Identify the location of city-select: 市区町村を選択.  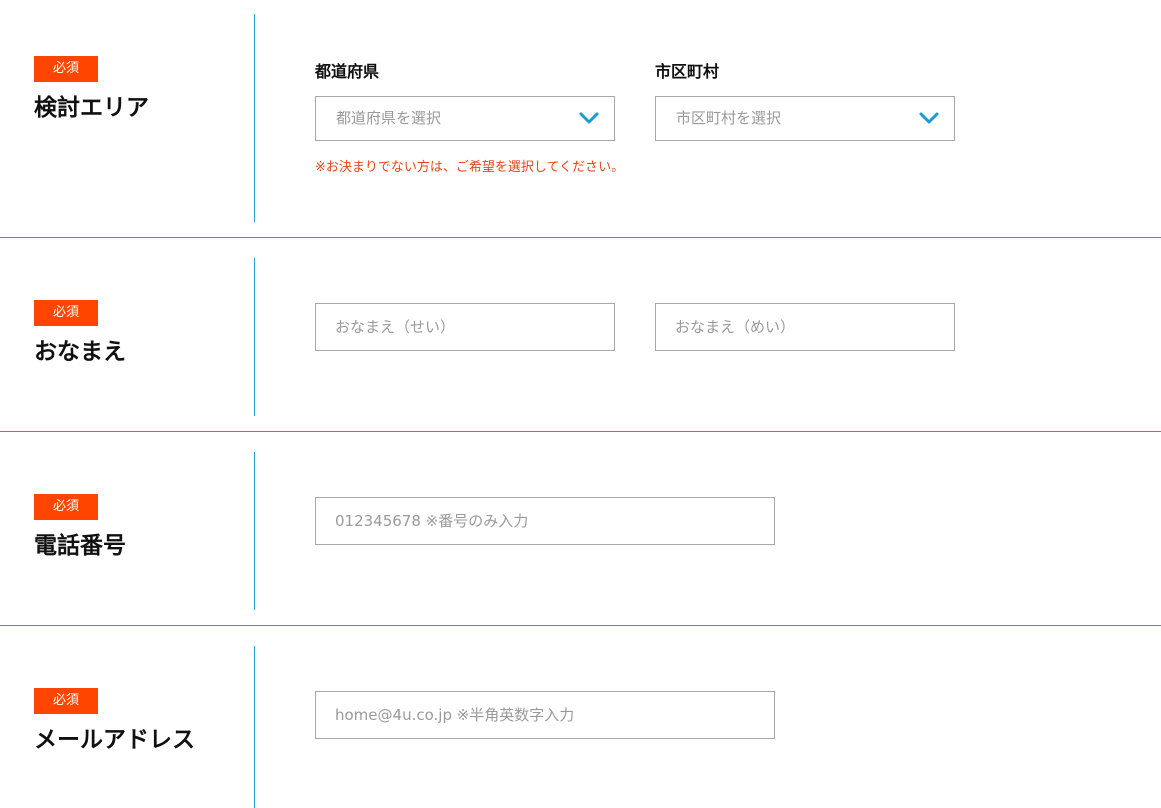
(805, 118).